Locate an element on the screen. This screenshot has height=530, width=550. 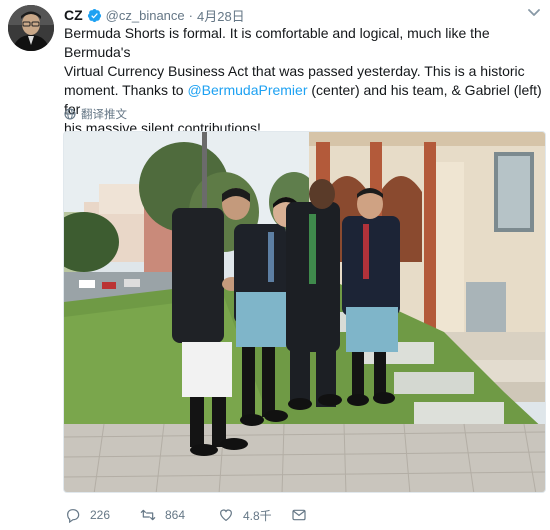
retweet-icon is located at coordinates (148, 515).